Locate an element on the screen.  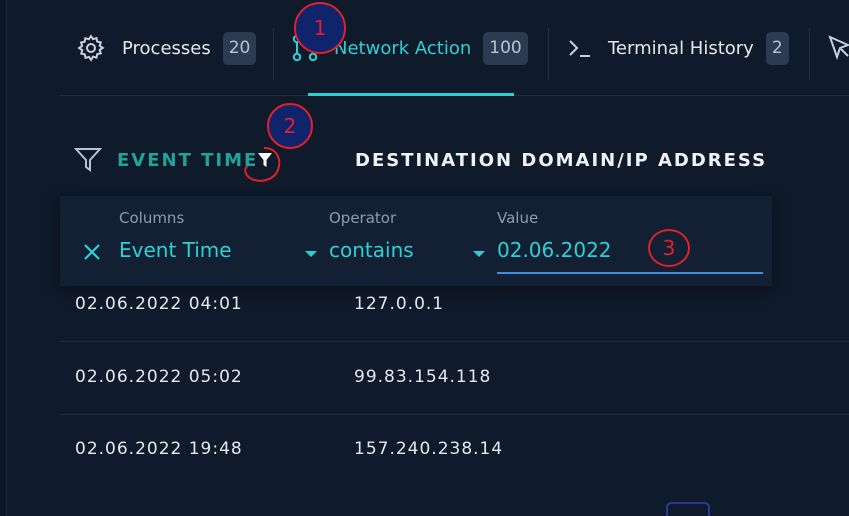
operator-label: Operator is located at coordinates (363, 218).